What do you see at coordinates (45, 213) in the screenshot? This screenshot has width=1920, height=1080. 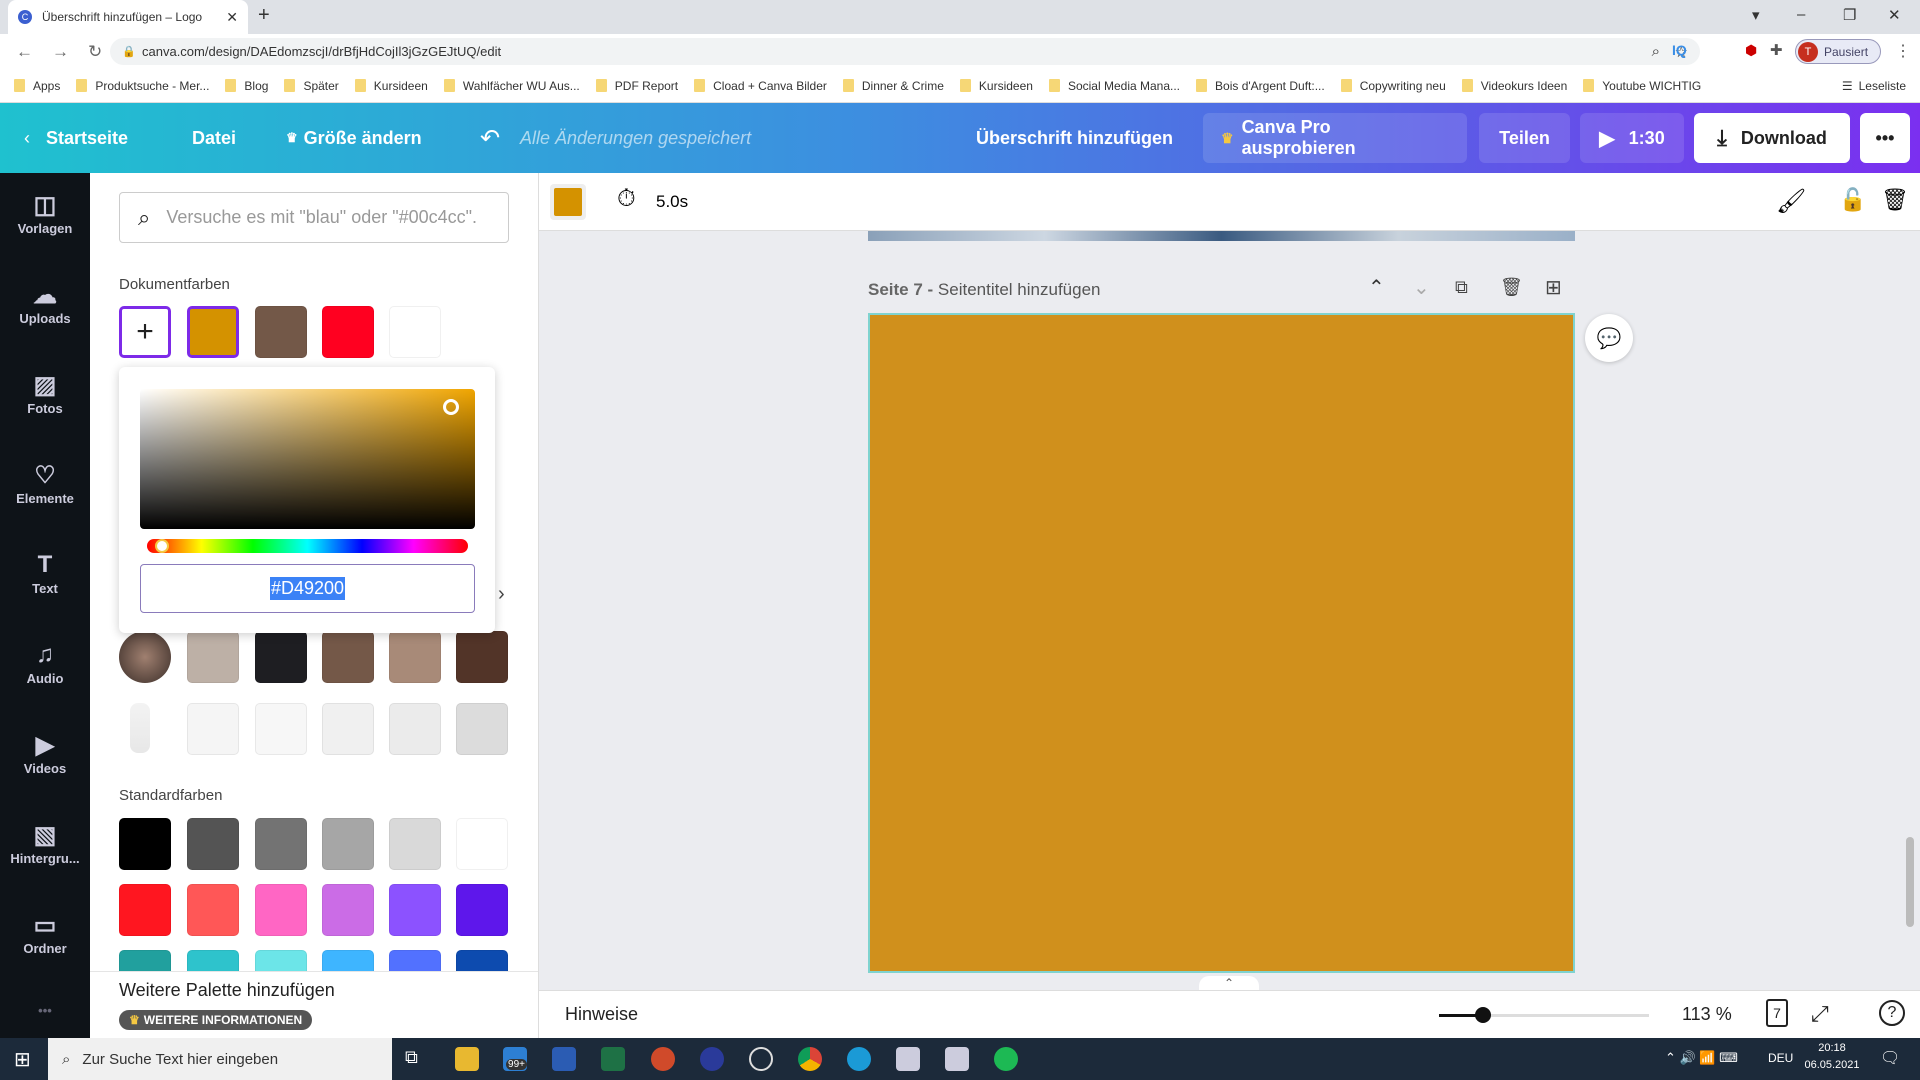 I see `rail-item-vorlagen: ◫ Vorlagen` at bounding box center [45, 213].